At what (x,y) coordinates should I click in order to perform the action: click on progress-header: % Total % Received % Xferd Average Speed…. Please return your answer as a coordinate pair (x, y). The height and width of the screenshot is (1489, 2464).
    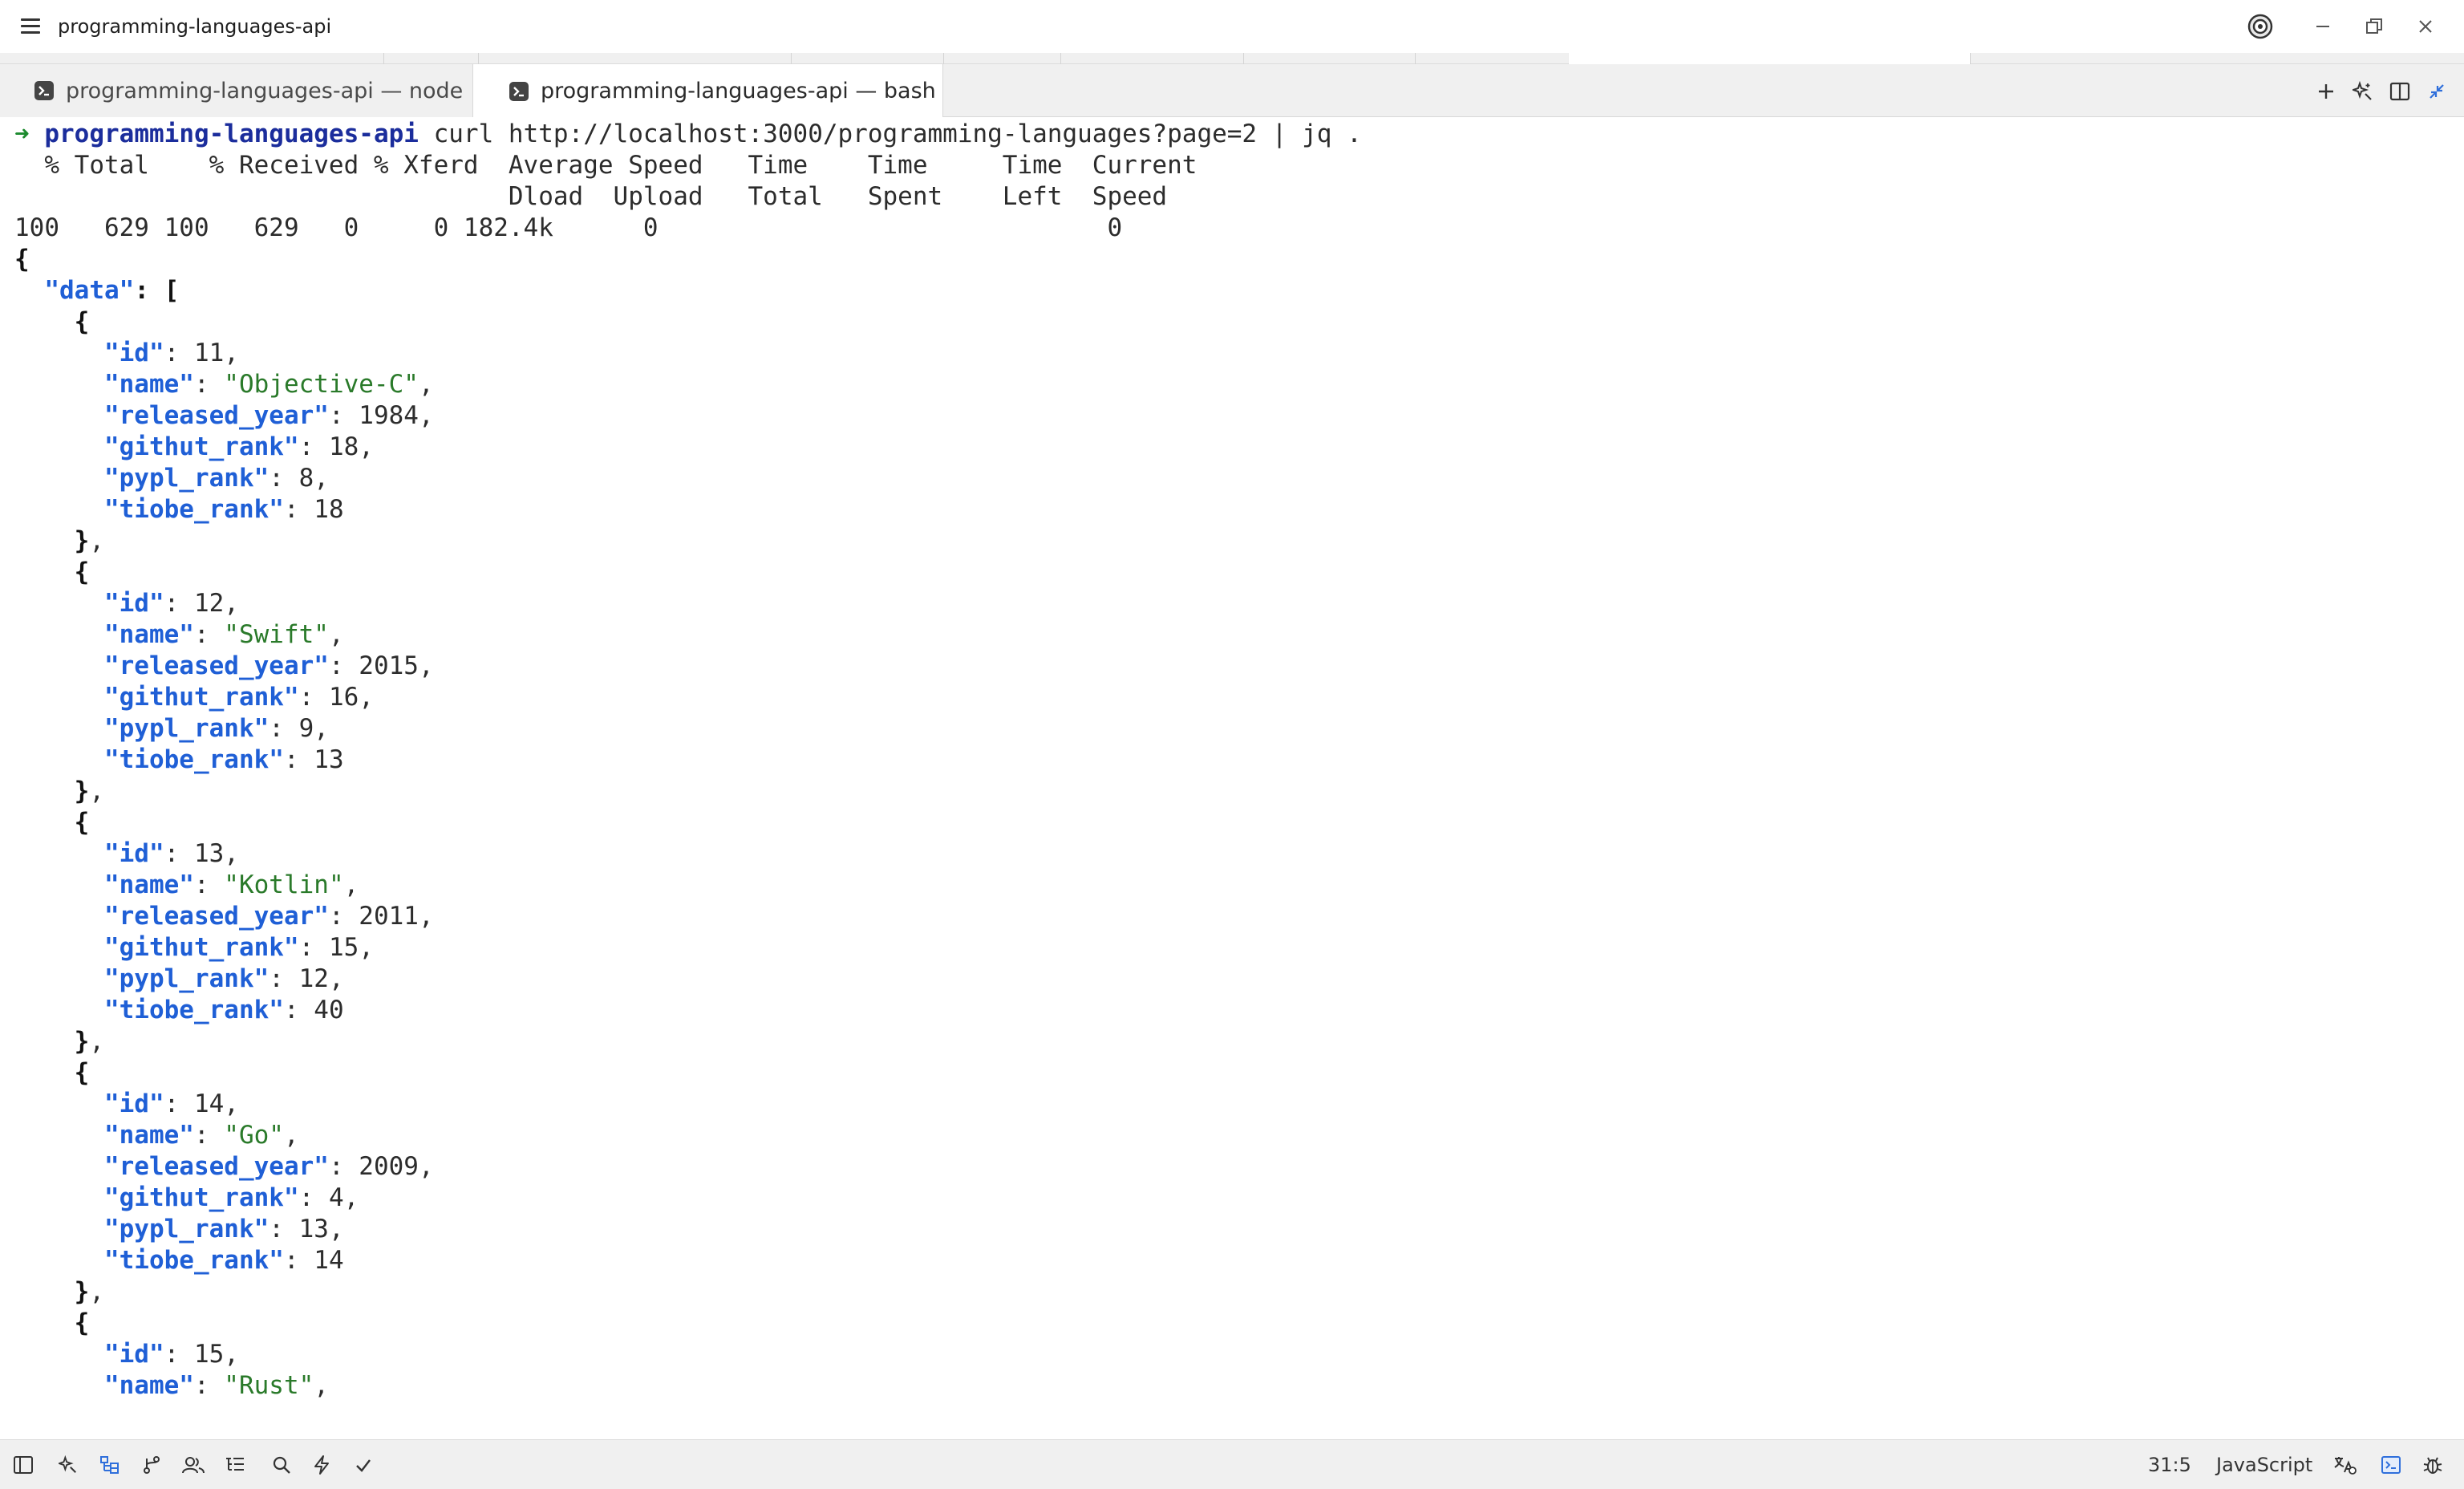
    Looking at the image, I should click on (606, 165).